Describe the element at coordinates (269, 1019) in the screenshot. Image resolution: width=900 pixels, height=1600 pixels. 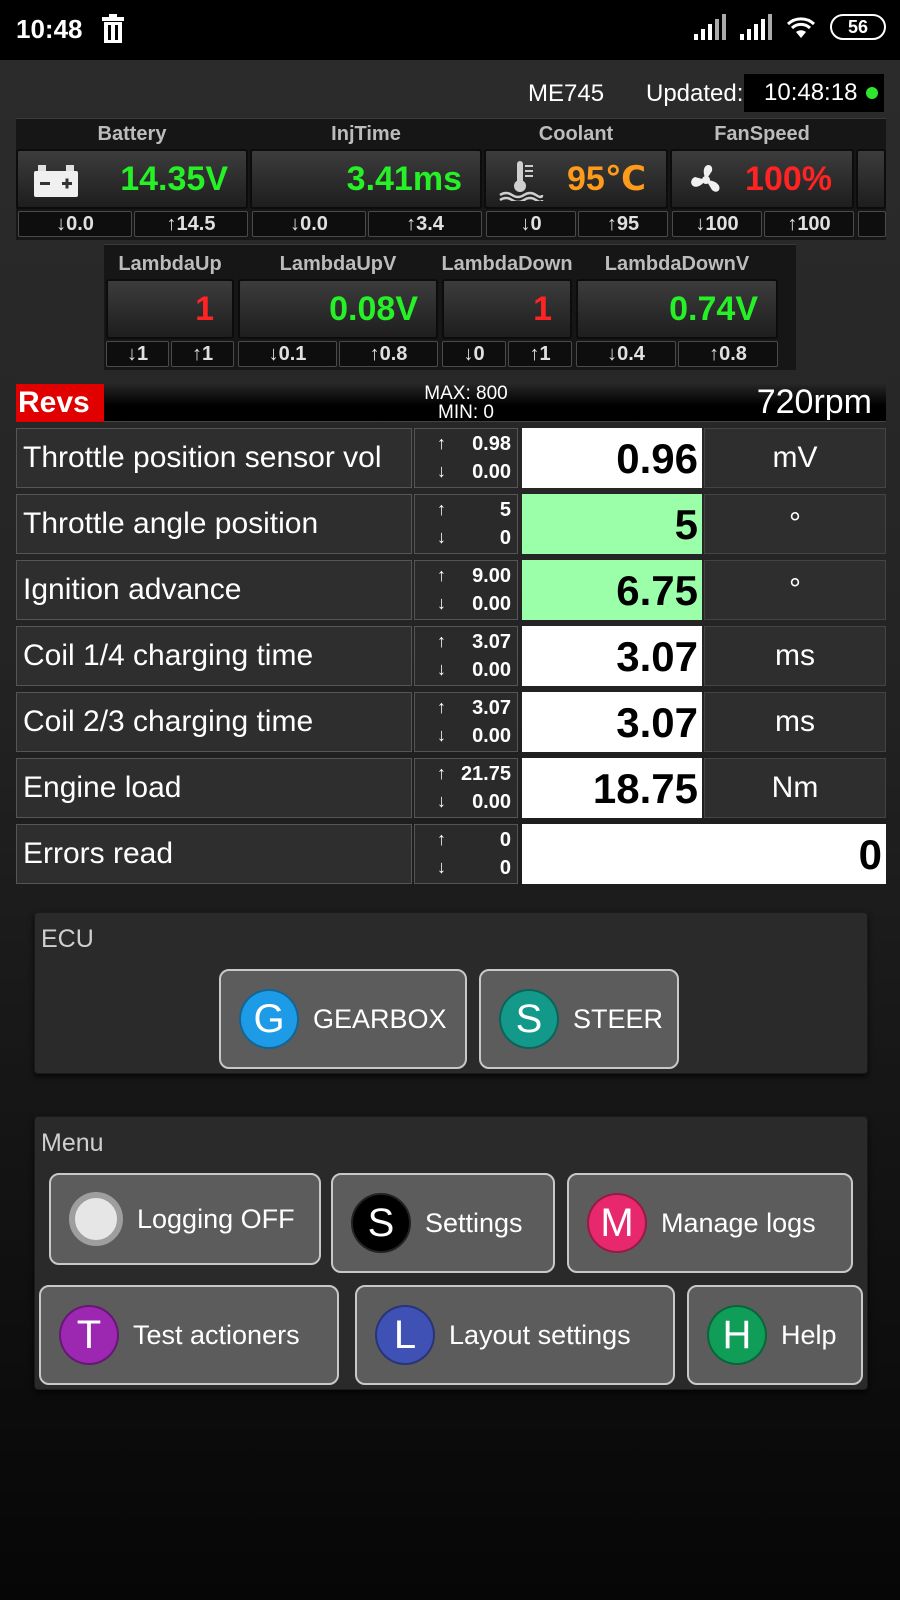
I see `gearbox-icon: G` at that location.